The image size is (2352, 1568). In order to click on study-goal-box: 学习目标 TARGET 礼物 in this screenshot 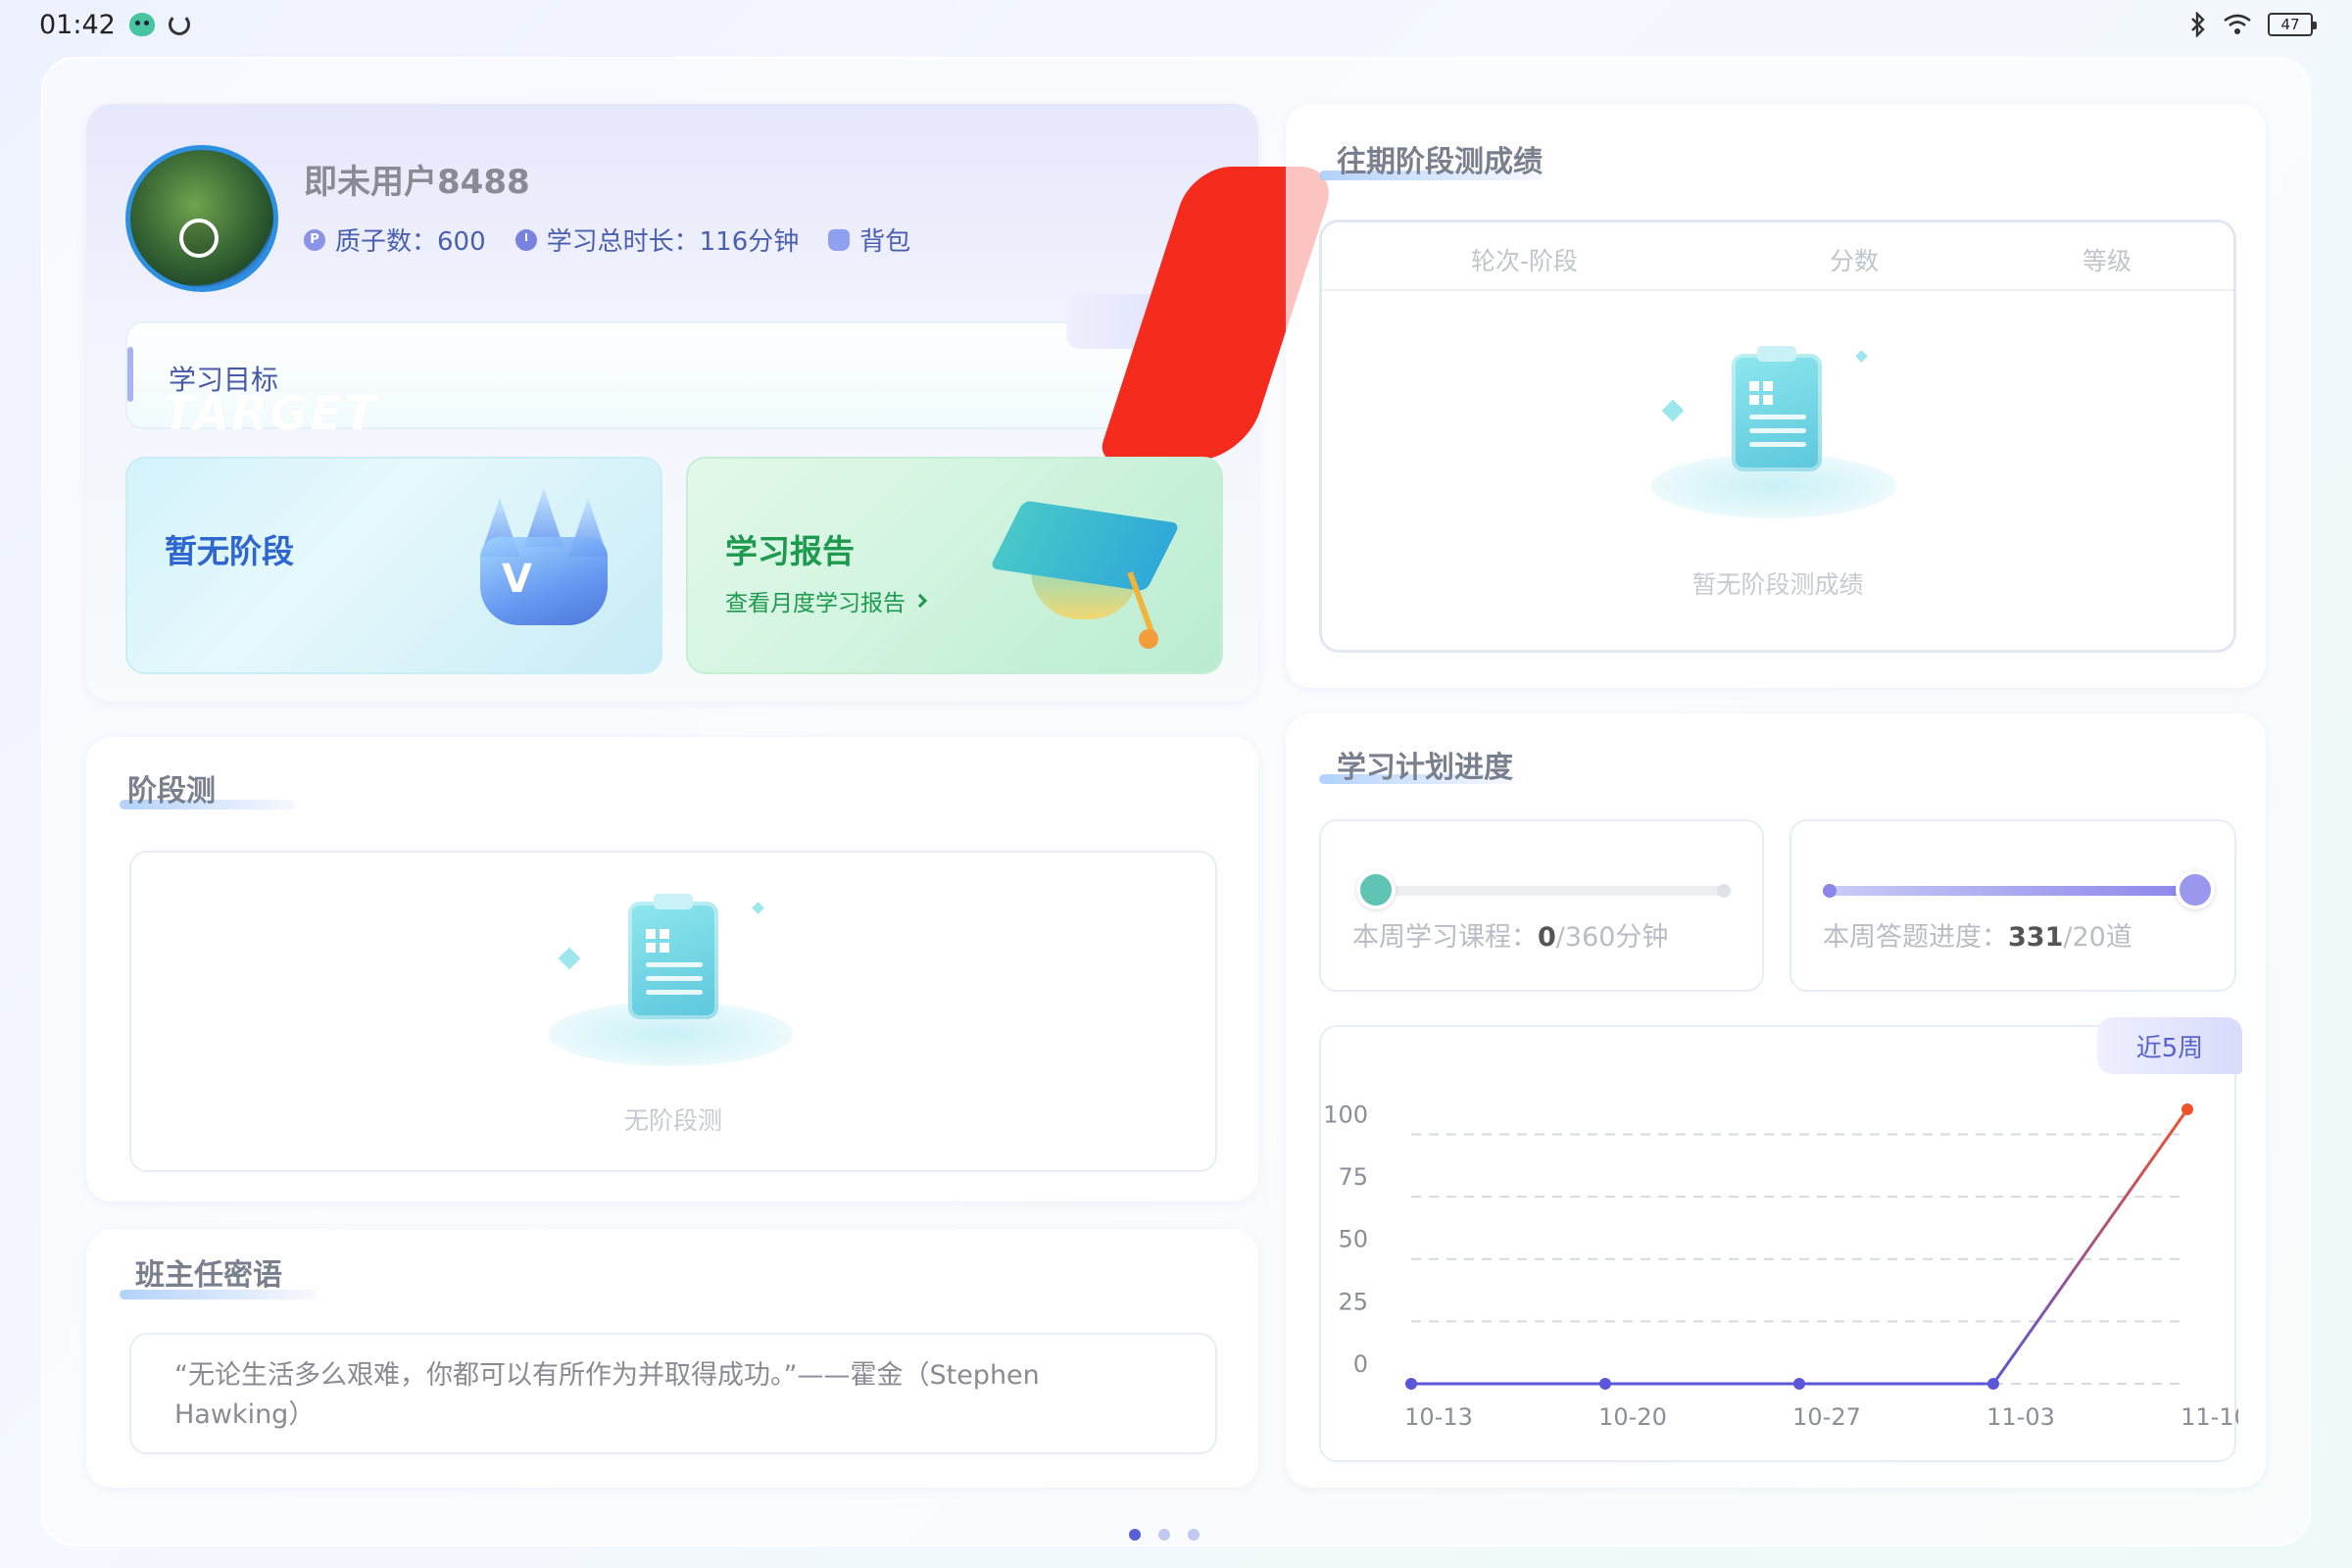, I will do `click(678, 367)`.